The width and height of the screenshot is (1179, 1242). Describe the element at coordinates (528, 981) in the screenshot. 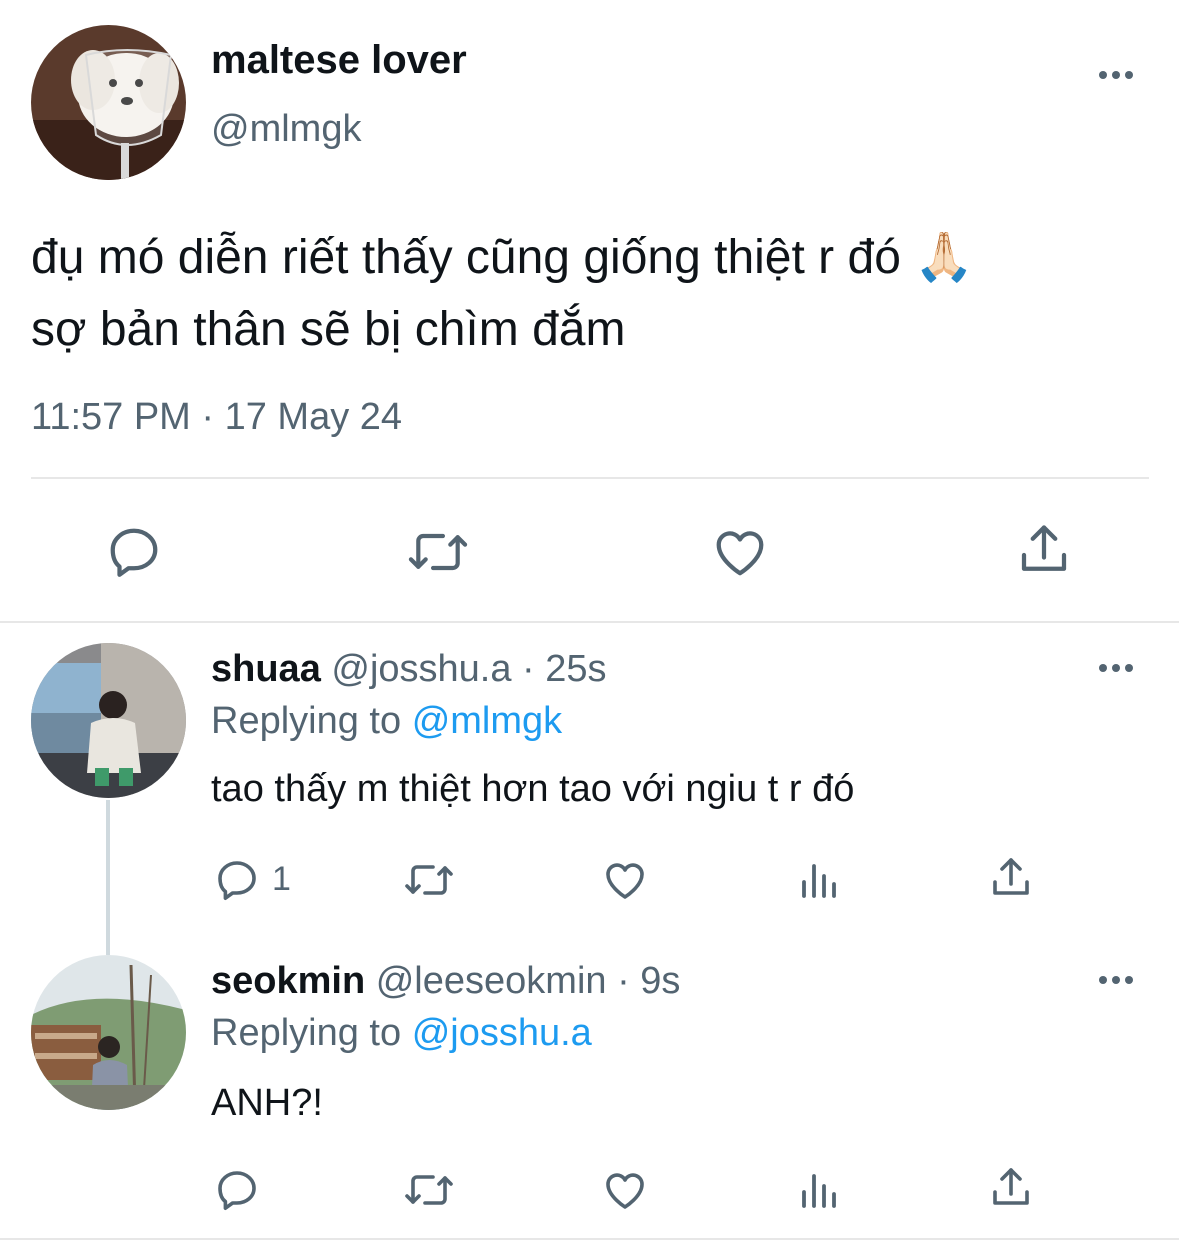

I see `author-meta: @leeseokmin · 9s` at that location.